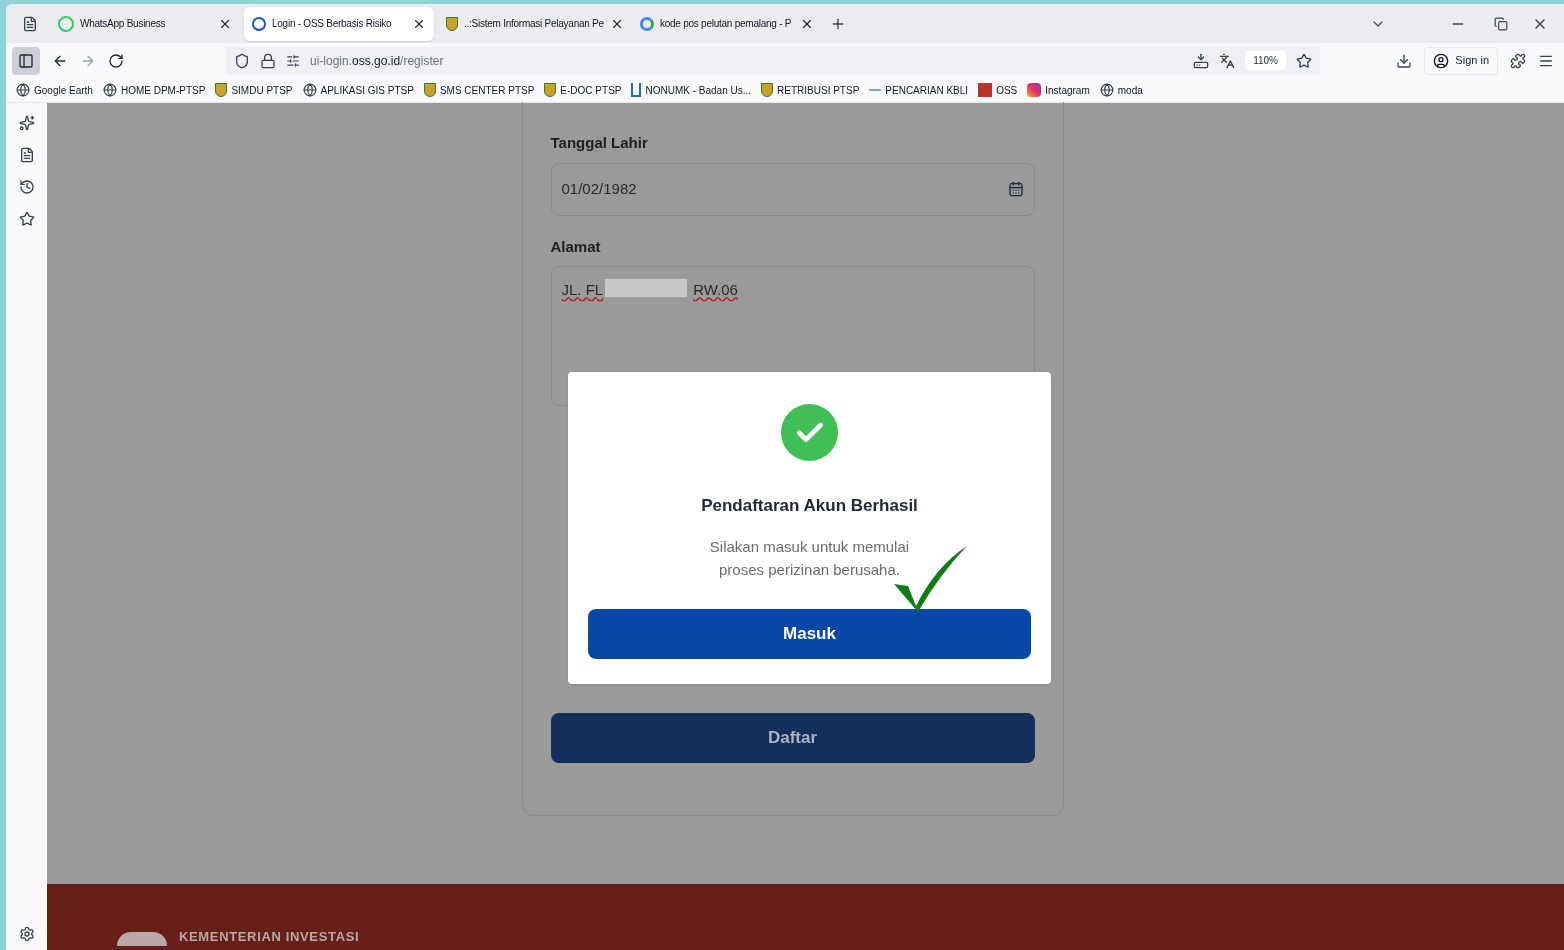  Describe the element at coordinates (919, 90) in the screenshot. I see `bookmark-item: PENCARIAN KBLI` at that location.